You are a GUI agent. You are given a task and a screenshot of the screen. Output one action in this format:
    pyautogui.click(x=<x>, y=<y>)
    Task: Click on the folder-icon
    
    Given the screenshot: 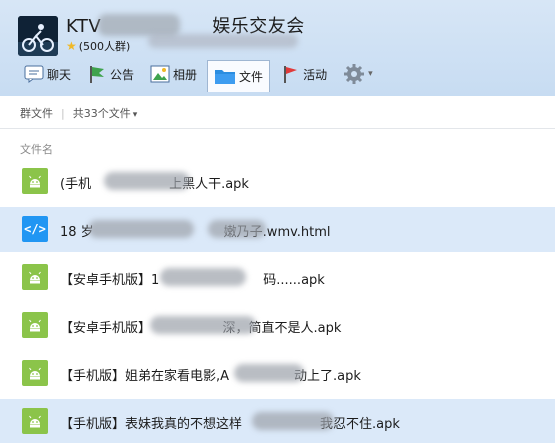 What is the action you would take?
    pyautogui.click(x=225, y=76)
    